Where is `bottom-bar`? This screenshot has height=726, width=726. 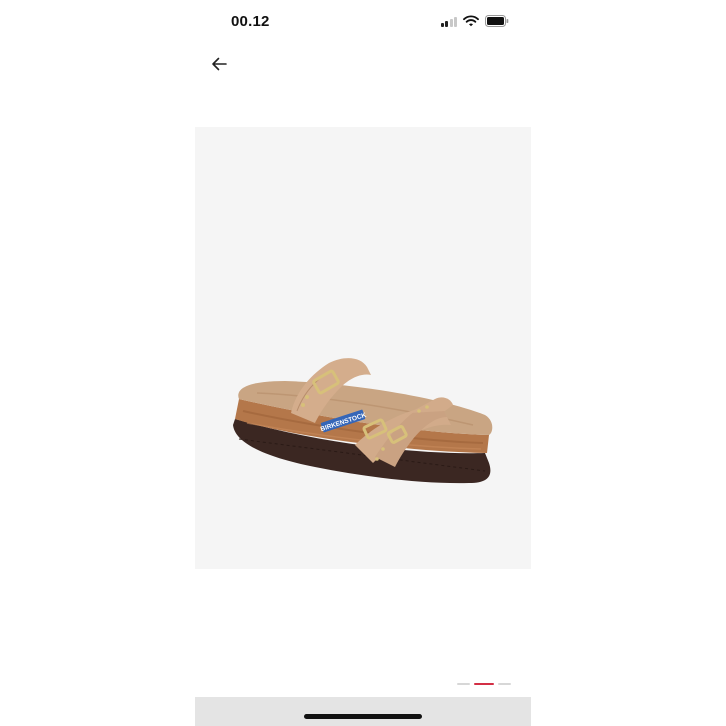 bottom-bar is located at coordinates (363, 711).